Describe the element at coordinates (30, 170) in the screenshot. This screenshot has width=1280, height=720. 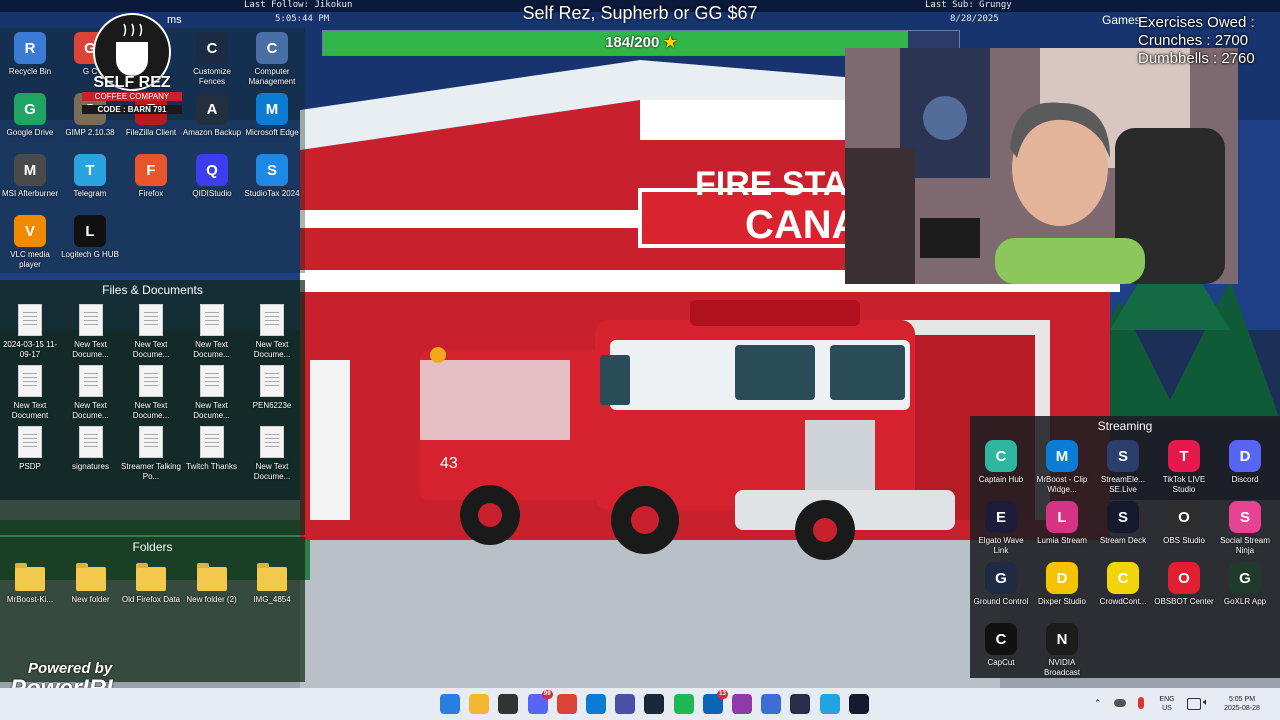
I see `msi-afterburner-icon: M` at that location.